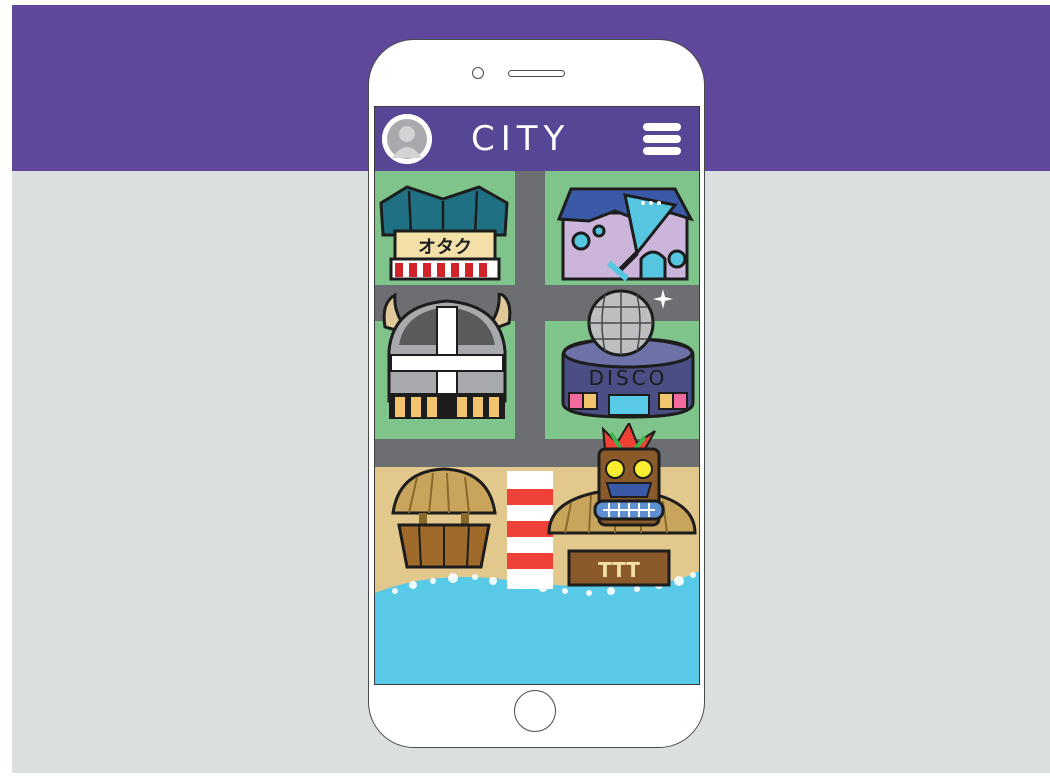 This screenshot has height=778, width=1050. What do you see at coordinates (663, 139) in the screenshot?
I see `hamburger-menu-icon` at bounding box center [663, 139].